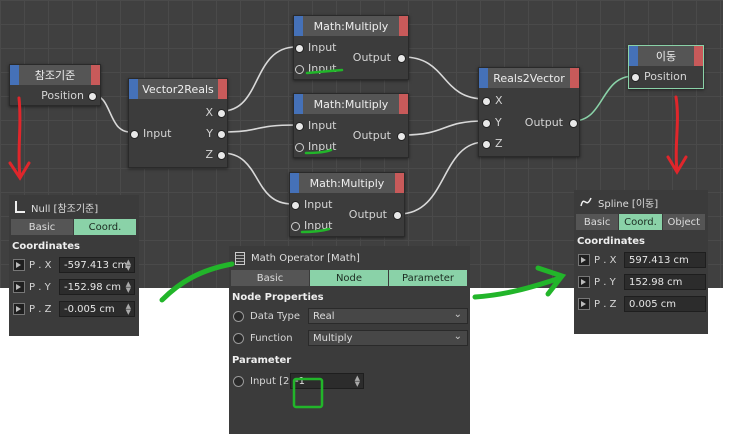 Image resolution: width=732 pixels, height=434 pixels. Describe the element at coordinates (305, 258) in the screenshot. I see `panel-title: Math Operator [Math]` at that location.